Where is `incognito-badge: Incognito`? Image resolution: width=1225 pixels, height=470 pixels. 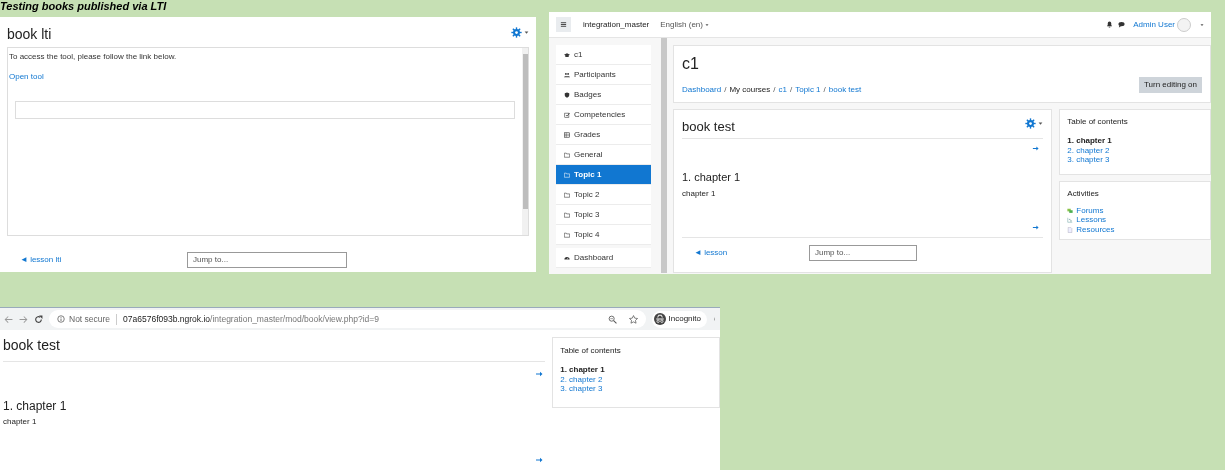
incognito-badge: Incognito is located at coordinates (679, 319).